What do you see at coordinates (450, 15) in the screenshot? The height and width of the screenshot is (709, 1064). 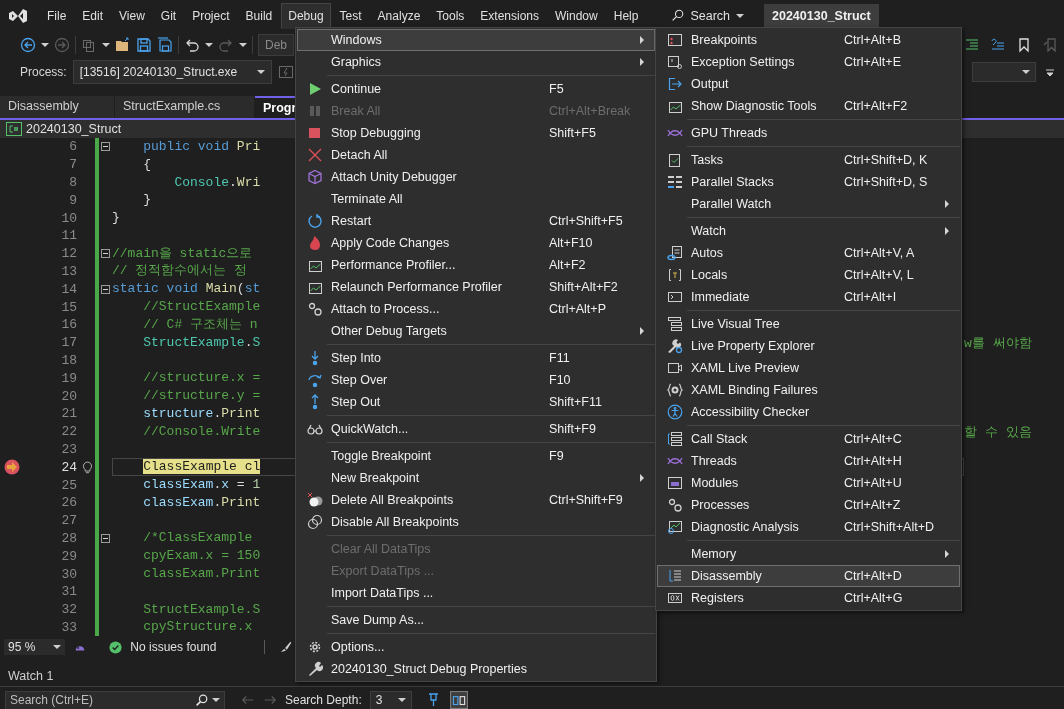 I see `menu-bar-item: Tools` at bounding box center [450, 15].